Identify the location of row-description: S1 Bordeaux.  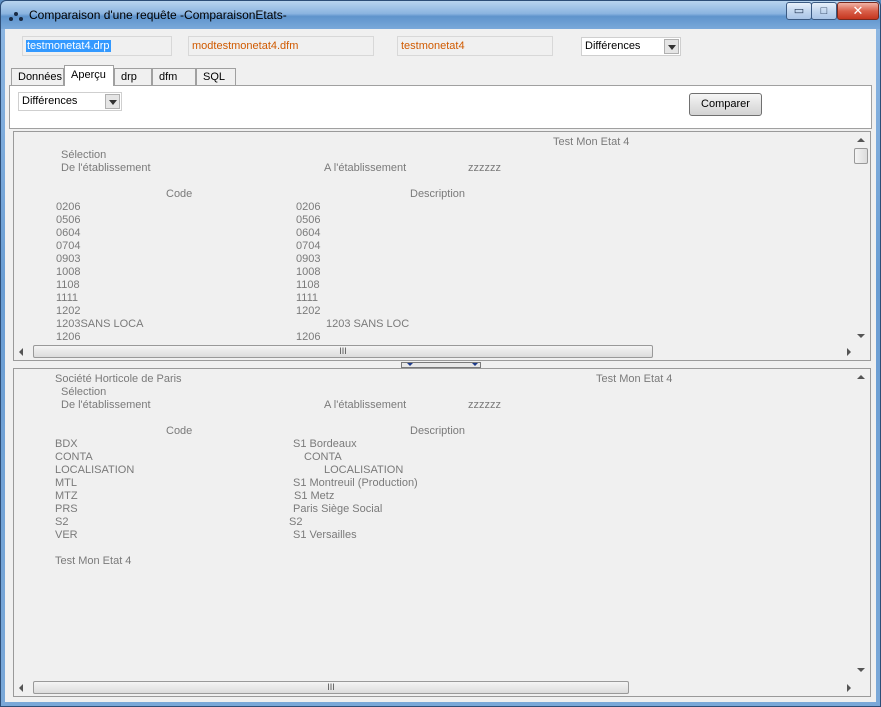
(325, 444).